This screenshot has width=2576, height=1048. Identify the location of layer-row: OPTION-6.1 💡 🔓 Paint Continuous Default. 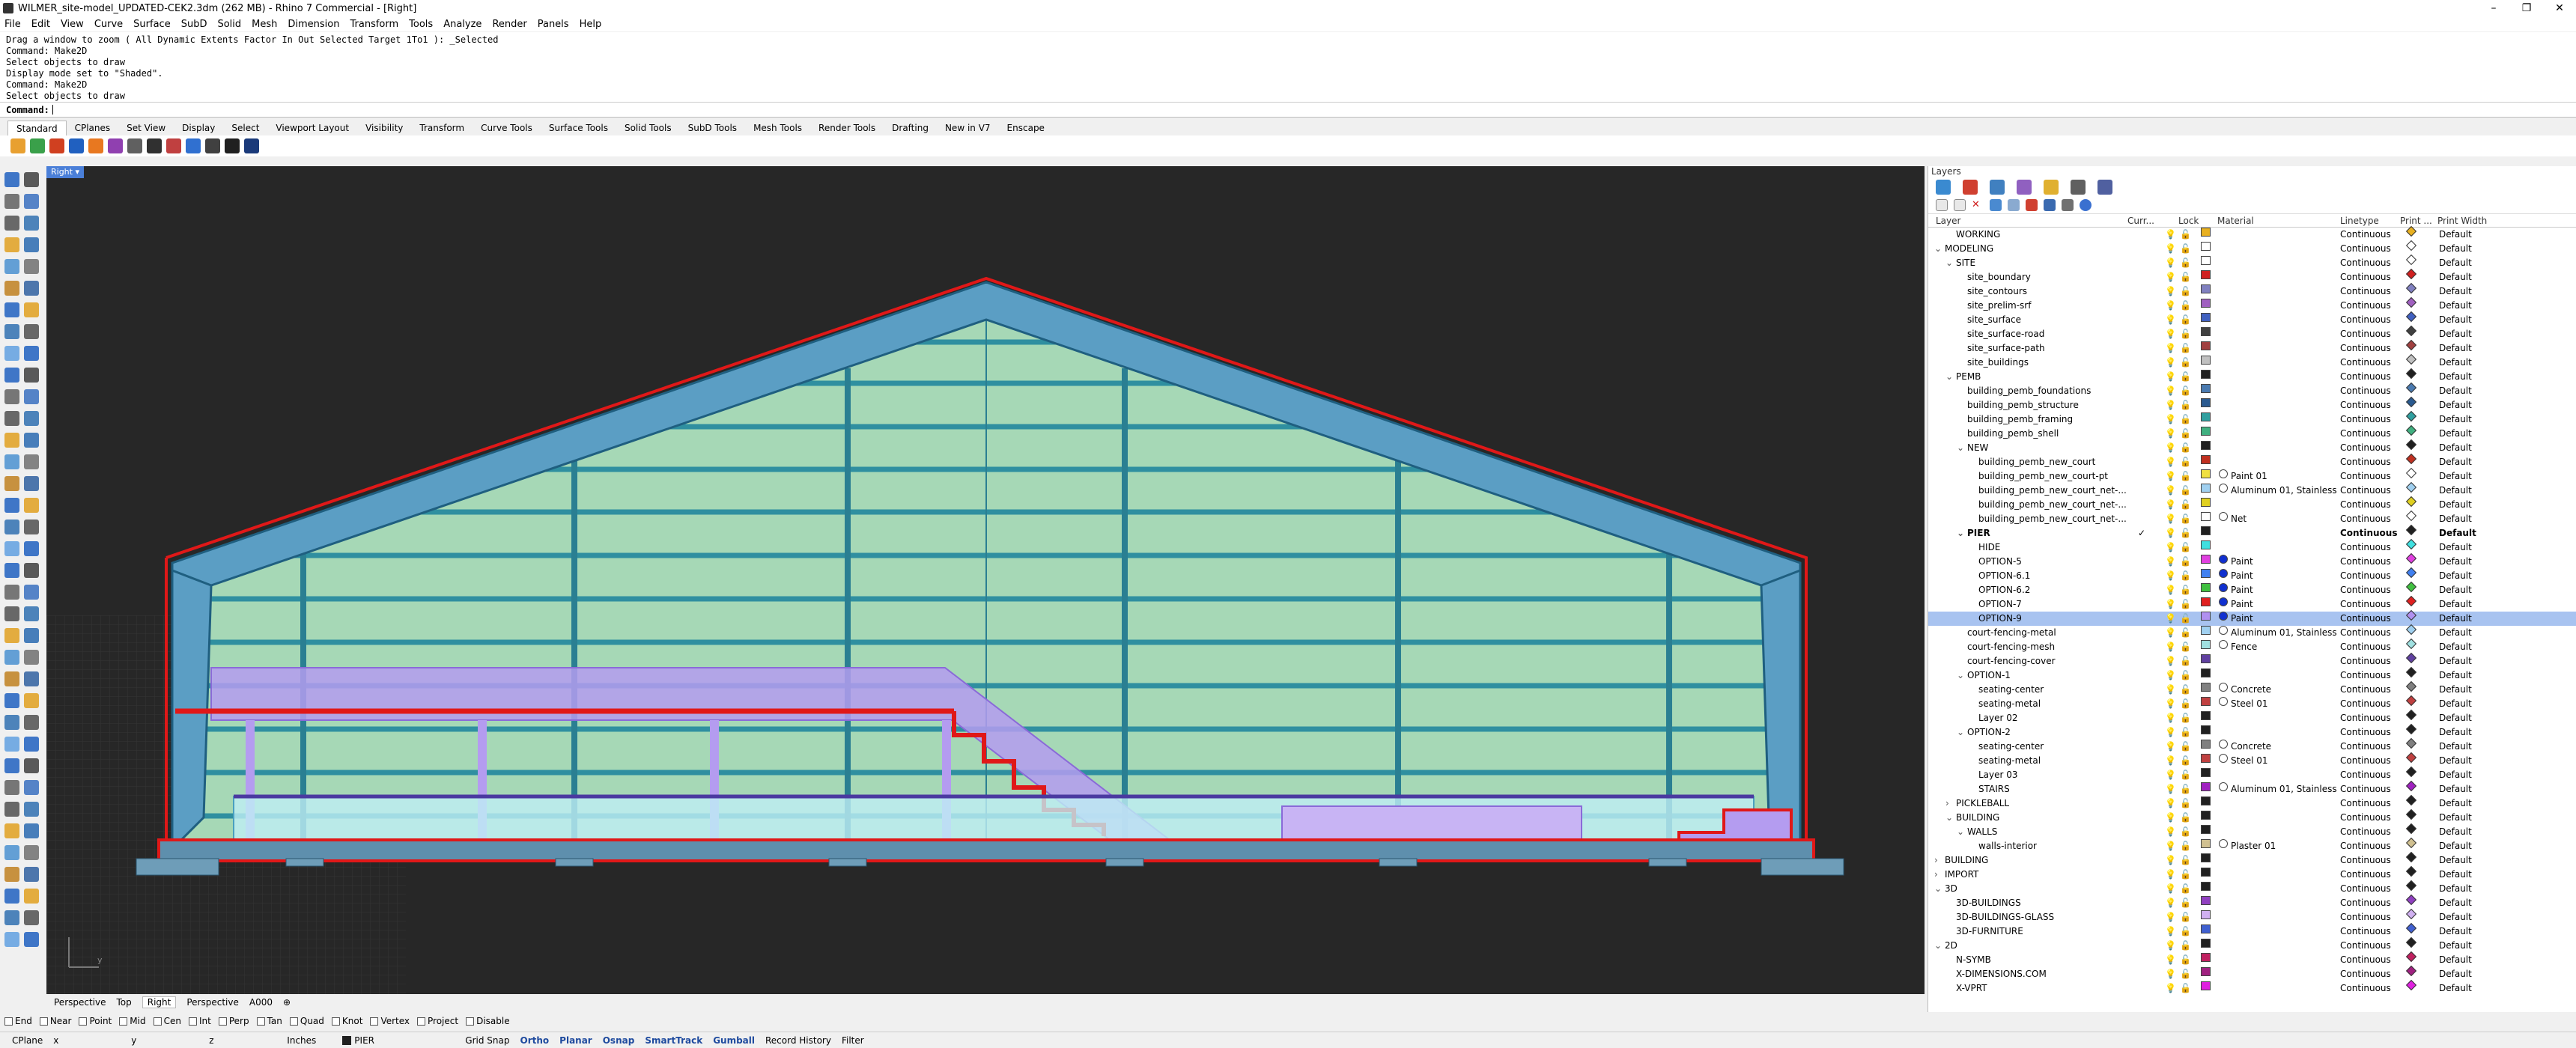
(2252, 575).